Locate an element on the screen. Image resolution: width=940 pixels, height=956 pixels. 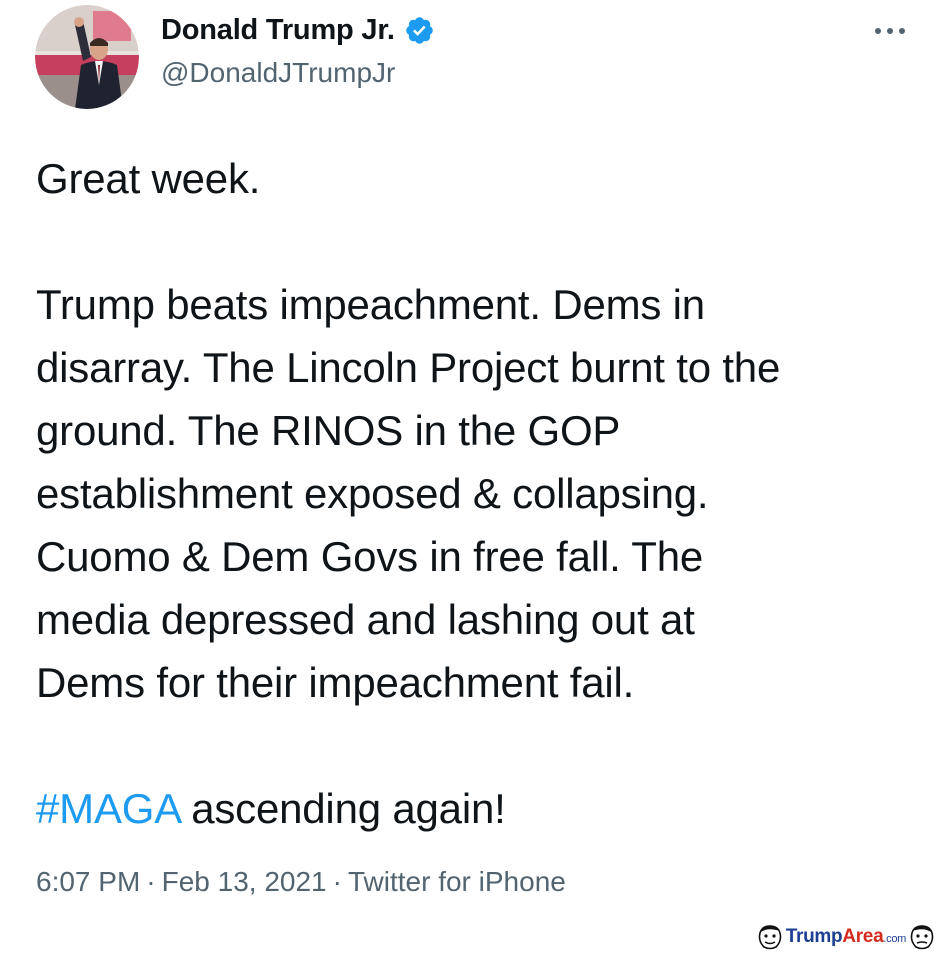
tweet-paragraph-1: Great week. is located at coordinates (476, 178).